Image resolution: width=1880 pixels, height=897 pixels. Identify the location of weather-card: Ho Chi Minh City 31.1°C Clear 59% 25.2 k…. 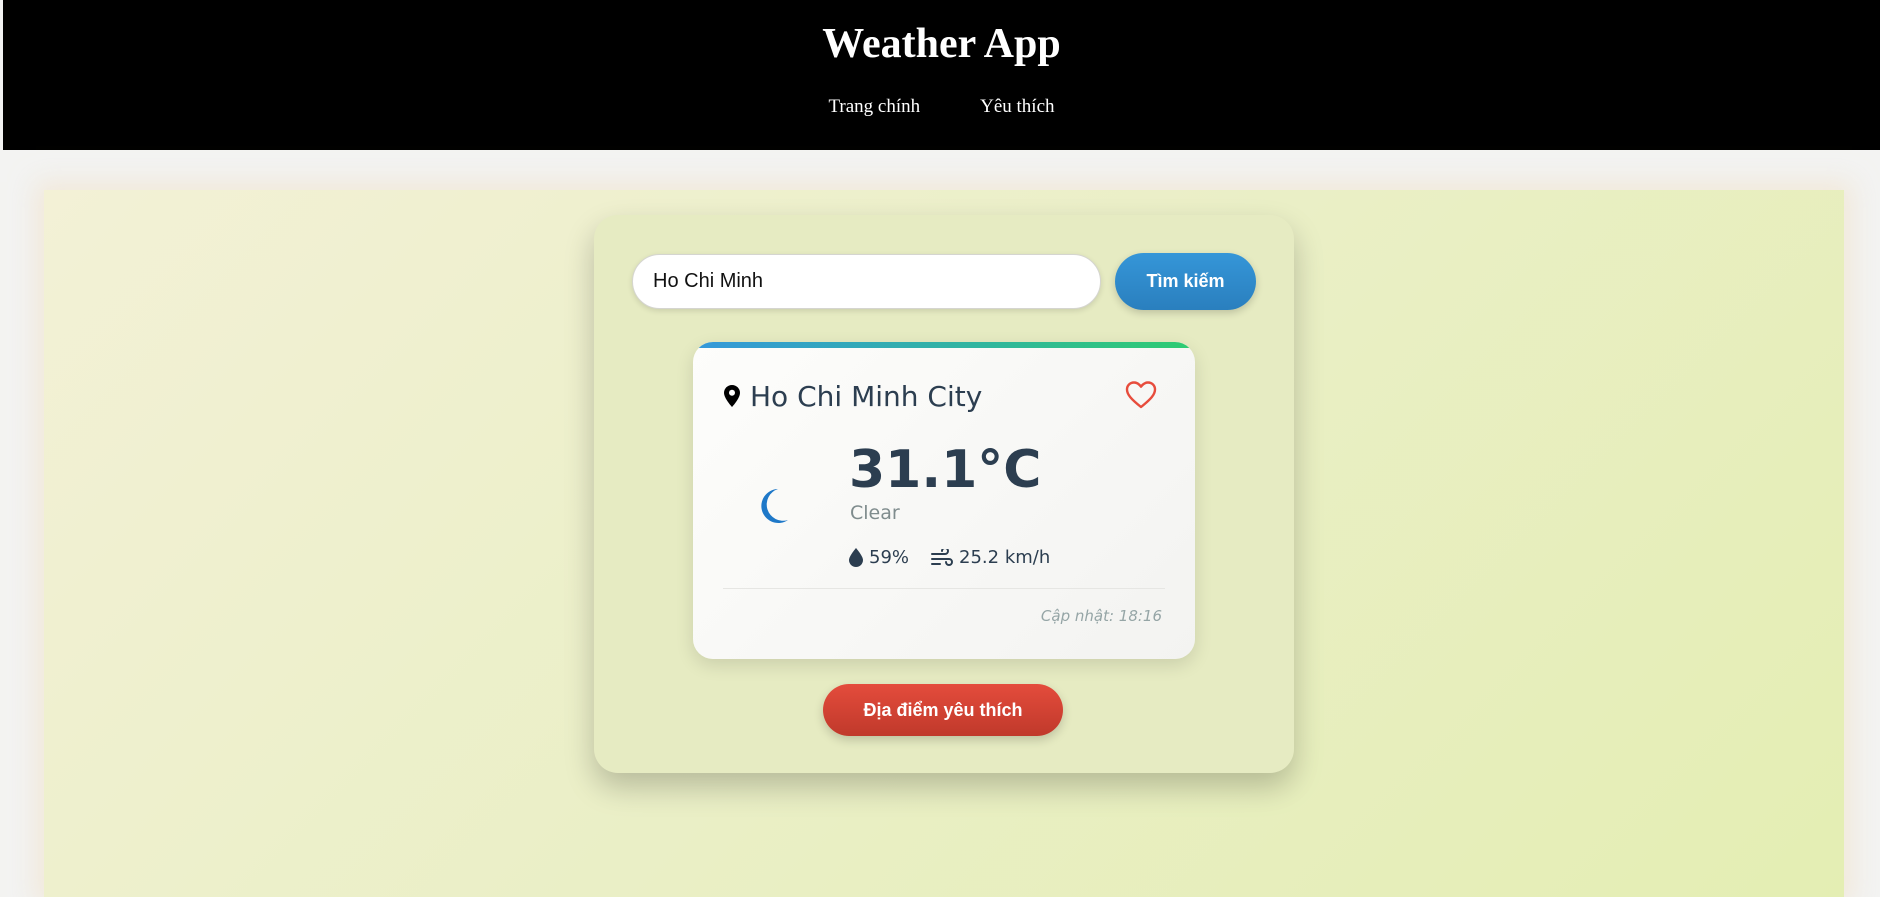
(944, 500).